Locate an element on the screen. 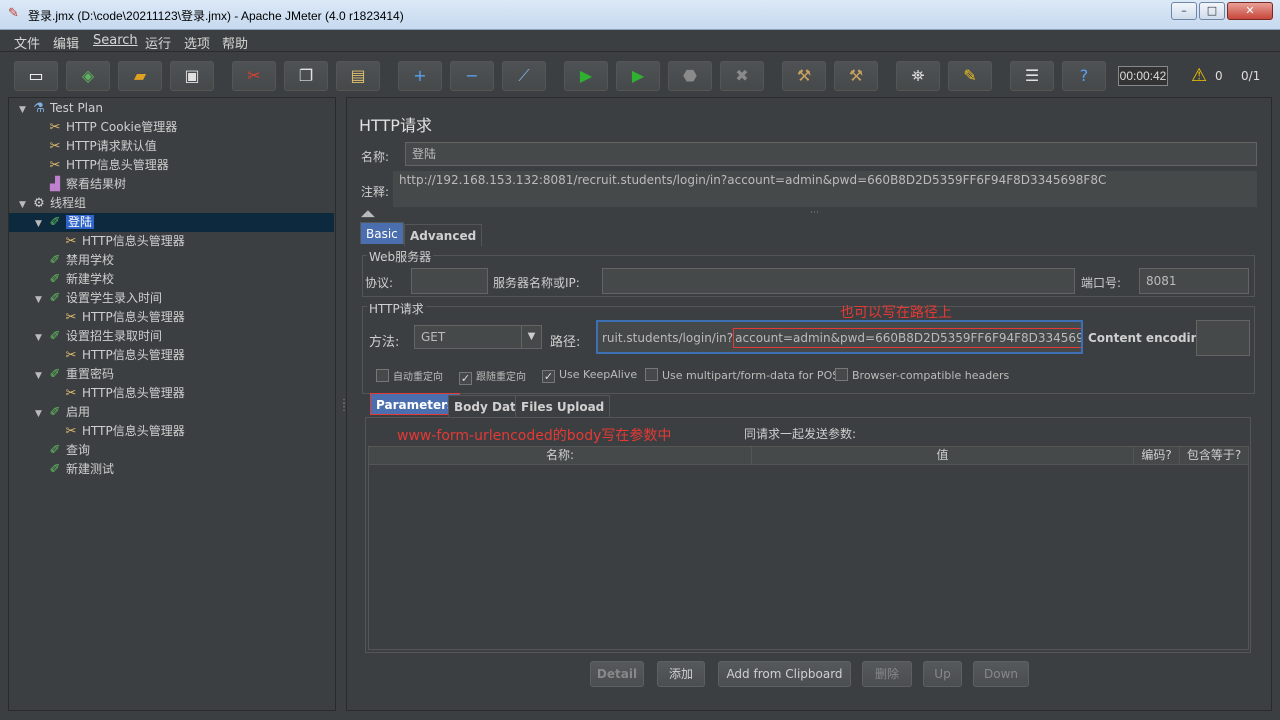  tree-node: ▼ ⚗ Test Plan is located at coordinates (61, 108).